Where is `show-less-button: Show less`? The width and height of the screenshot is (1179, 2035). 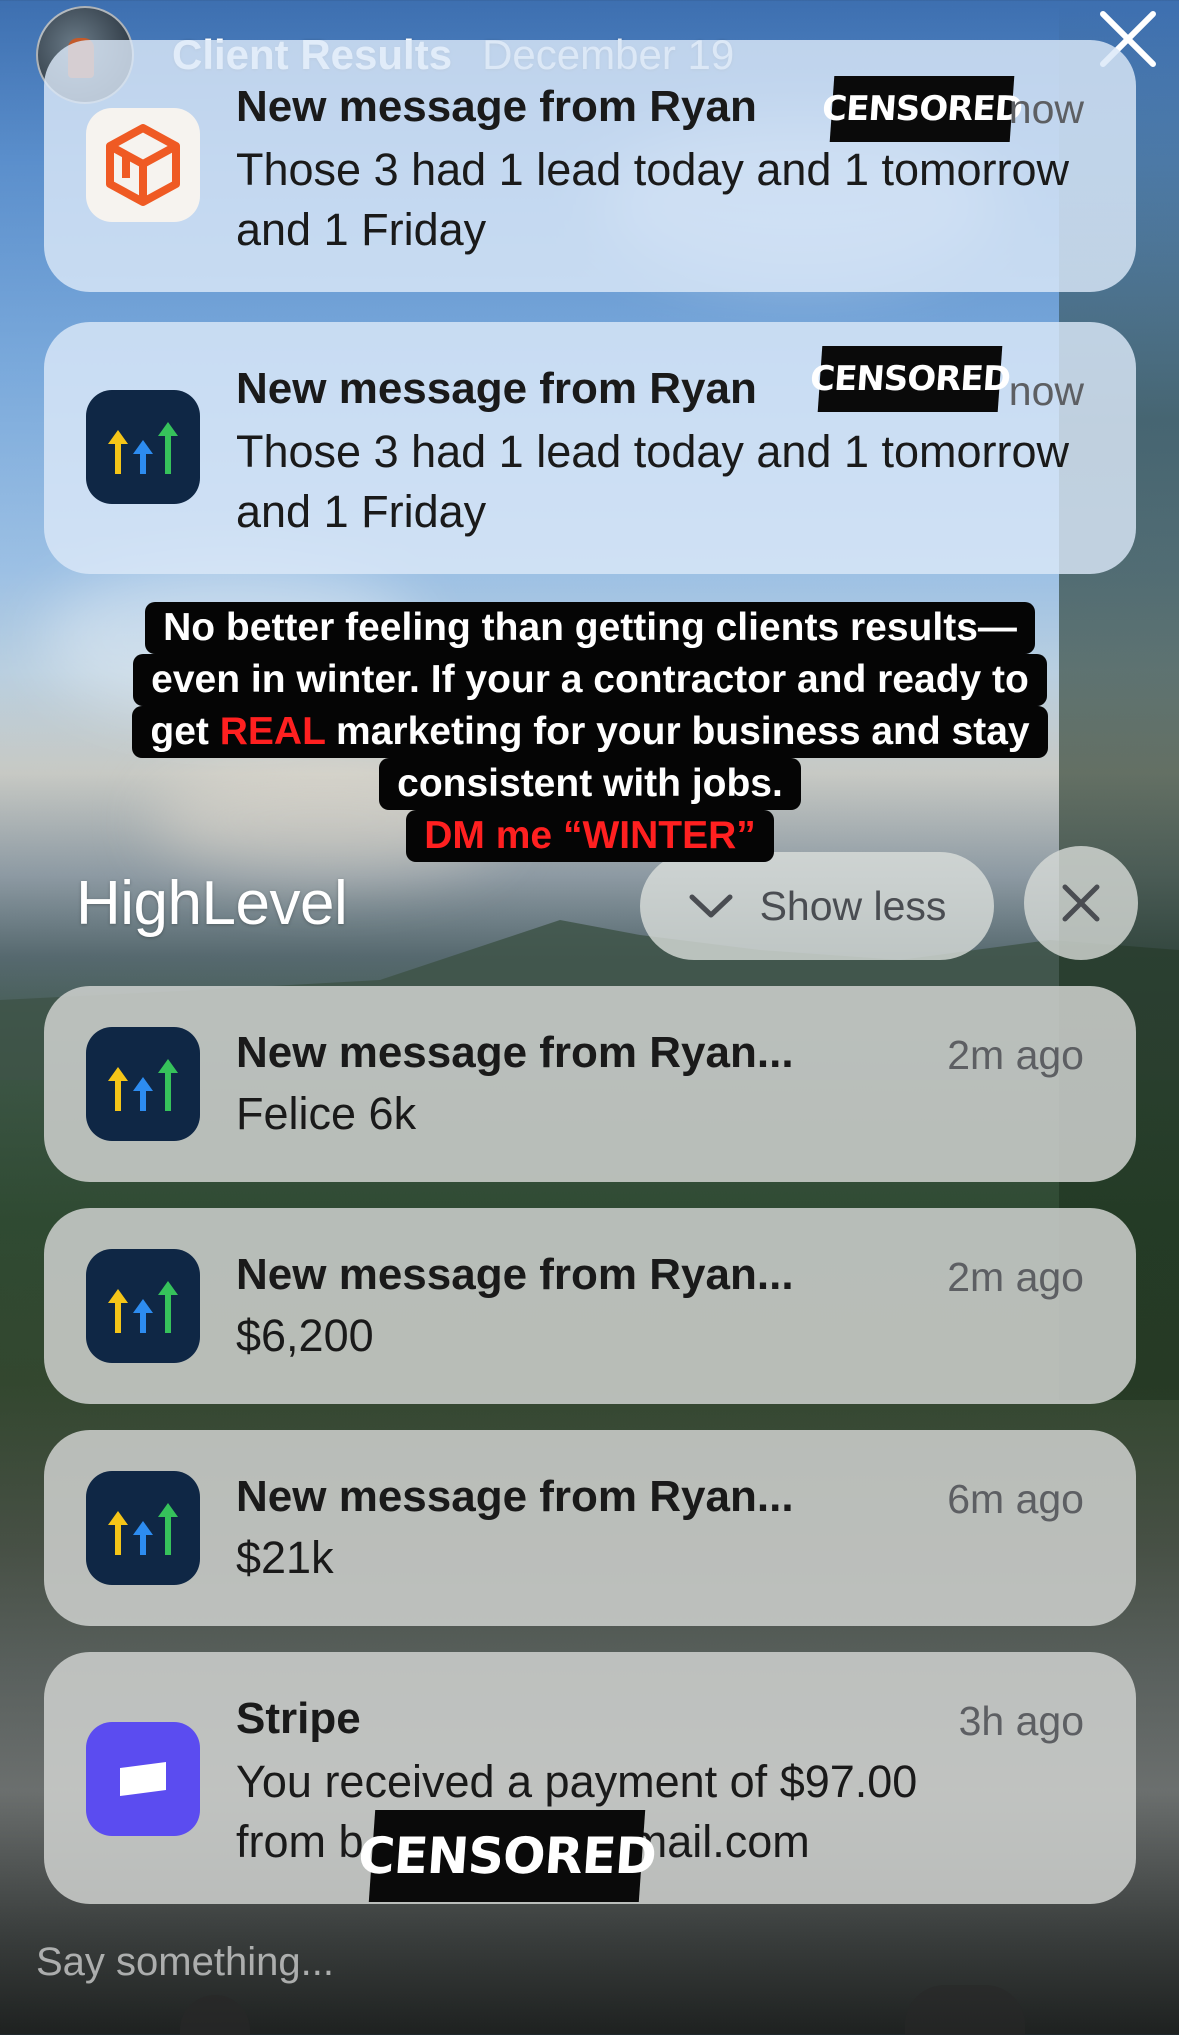
show-less-button: Show less is located at coordinates (817, 906).